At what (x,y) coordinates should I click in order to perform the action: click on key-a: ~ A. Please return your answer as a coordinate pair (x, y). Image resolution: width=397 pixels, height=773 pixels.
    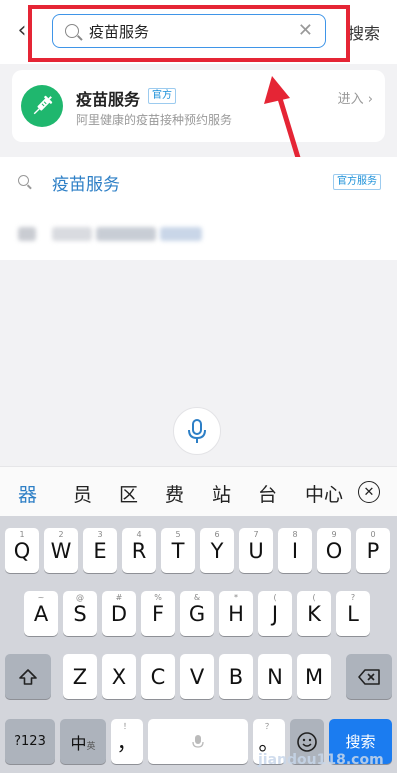
    Looking at the image, I should click on (41, 613).